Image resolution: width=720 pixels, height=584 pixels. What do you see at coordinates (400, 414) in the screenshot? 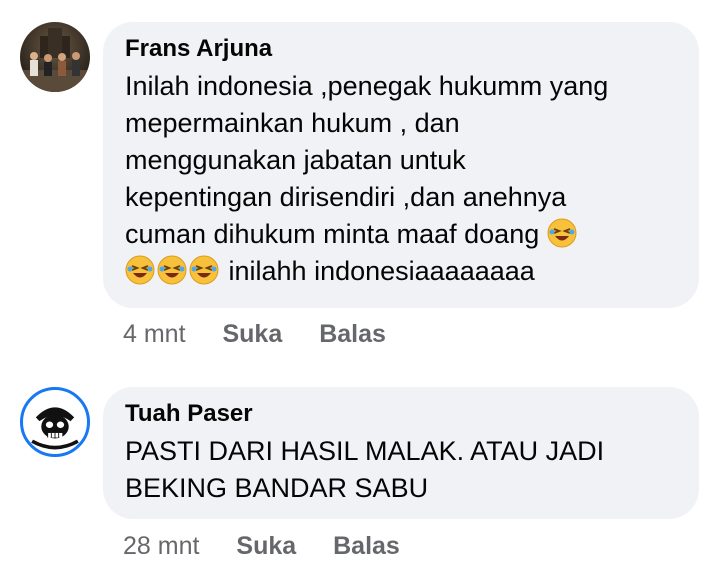
I see `comment-author: Tuah Paser` at bounding box center [400, 414].